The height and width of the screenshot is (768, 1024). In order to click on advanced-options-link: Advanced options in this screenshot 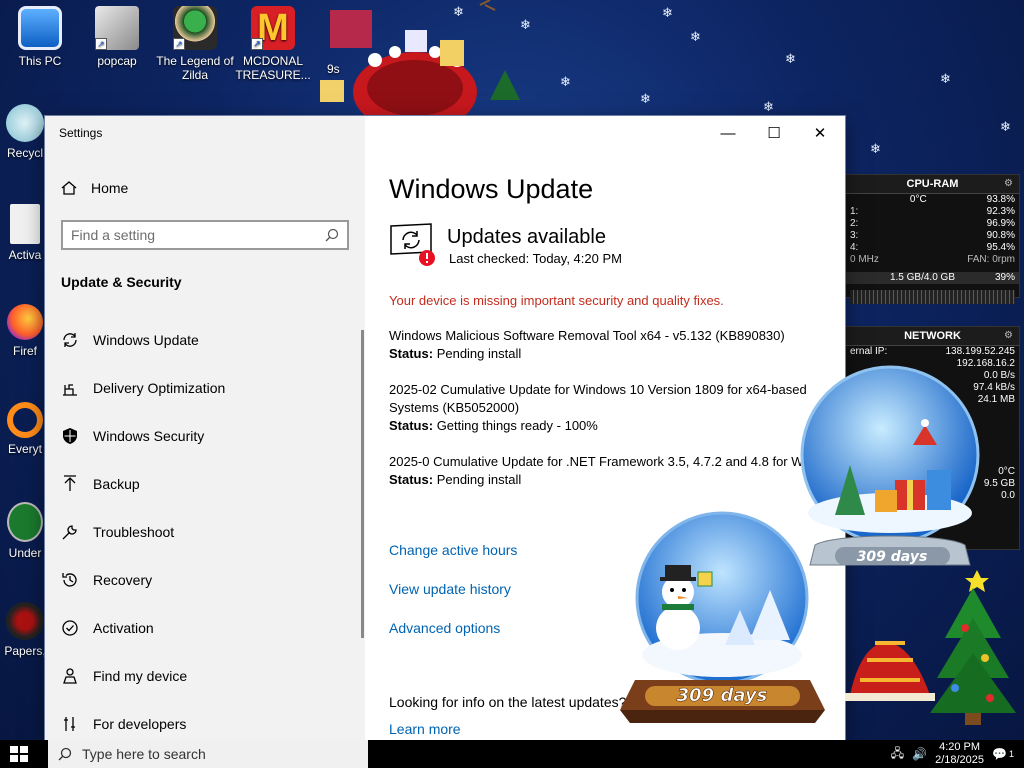, I will do `click(444, 628)`.